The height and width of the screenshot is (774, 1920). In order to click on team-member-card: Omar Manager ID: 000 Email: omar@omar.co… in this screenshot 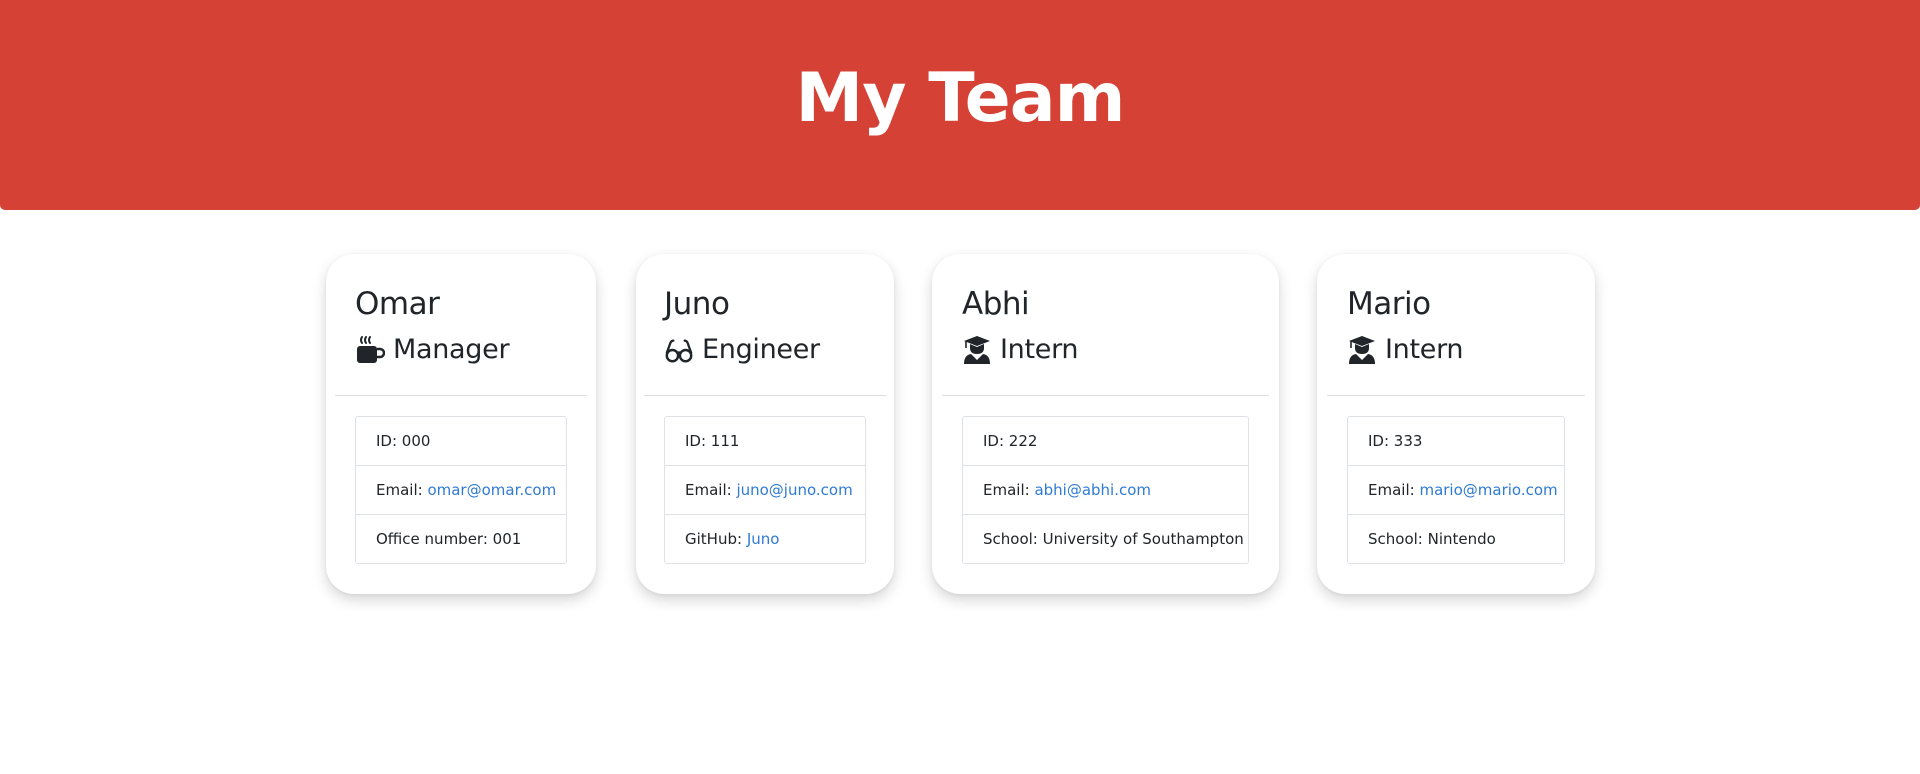, I will do `click(461, 424)`.